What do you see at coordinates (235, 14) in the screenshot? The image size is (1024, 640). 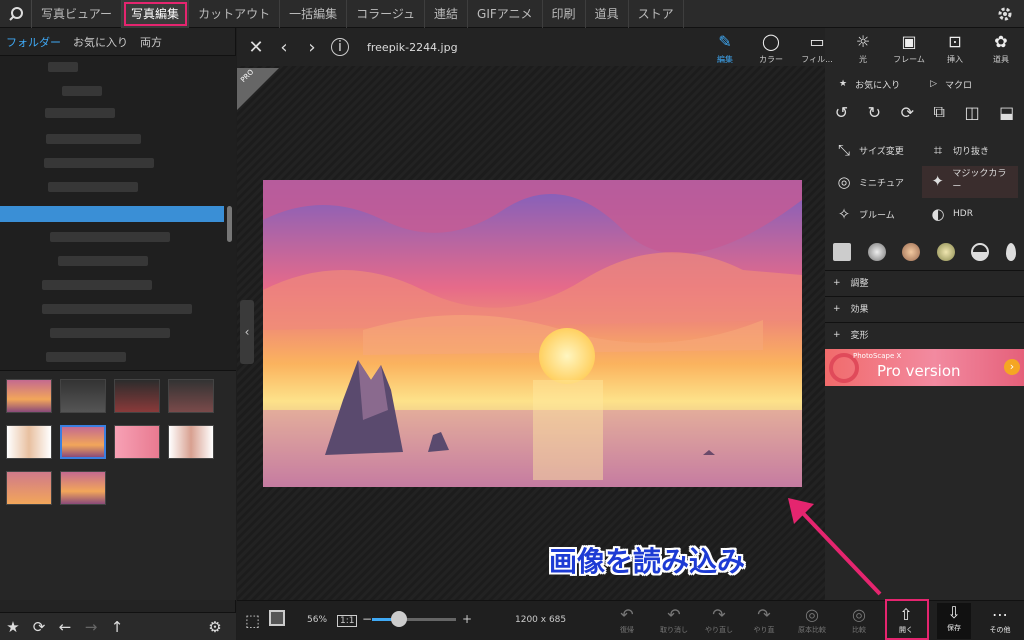 I see `tab-cutout: カットアウト` at bounding box center [235, 14].